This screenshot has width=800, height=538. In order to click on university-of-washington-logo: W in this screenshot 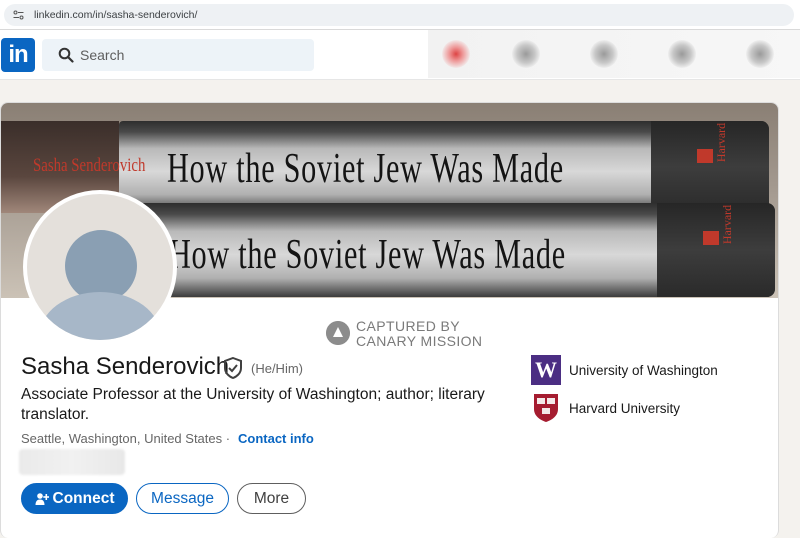, I will do `click(546, 370)`.